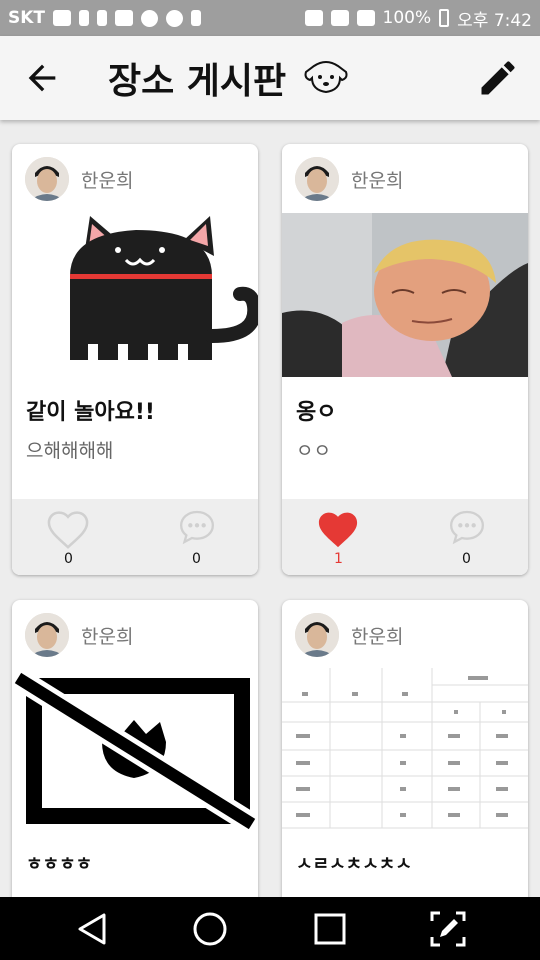 The width and height of the screenshot is (540, 960). Describe the element at coordinates (354, 864) in the screenshot. I see `post-title: ㅅㄹㅅㅊㅅㅊㅅ` at that location.